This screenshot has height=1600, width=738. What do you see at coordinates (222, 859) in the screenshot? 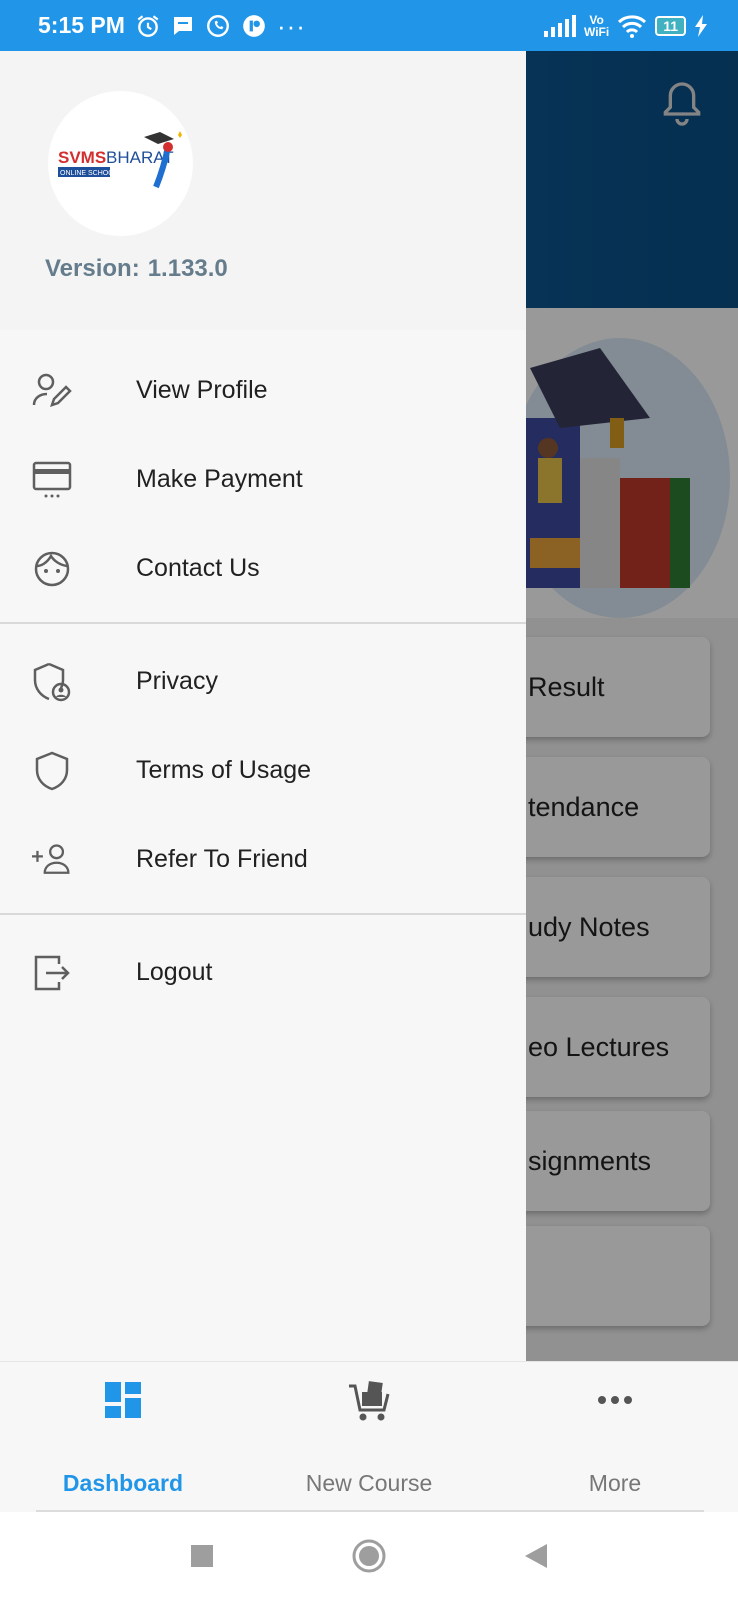
I see `menu-refer-to-friend-label: Refer To Friend` at bounding box center [222, 859].